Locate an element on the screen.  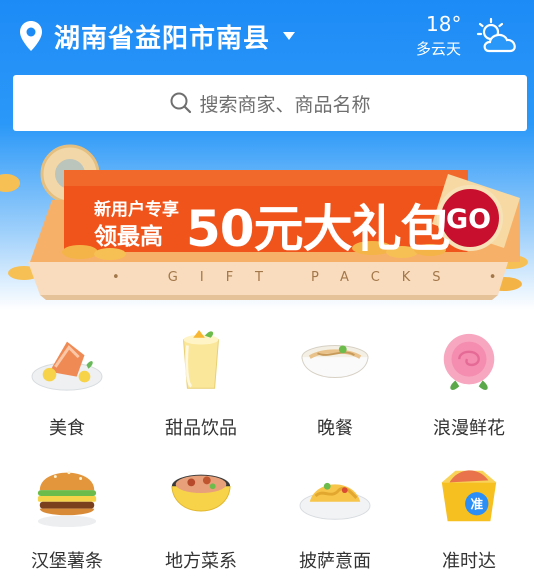
dessert-drink-icon is located at coordinates (201, 359).